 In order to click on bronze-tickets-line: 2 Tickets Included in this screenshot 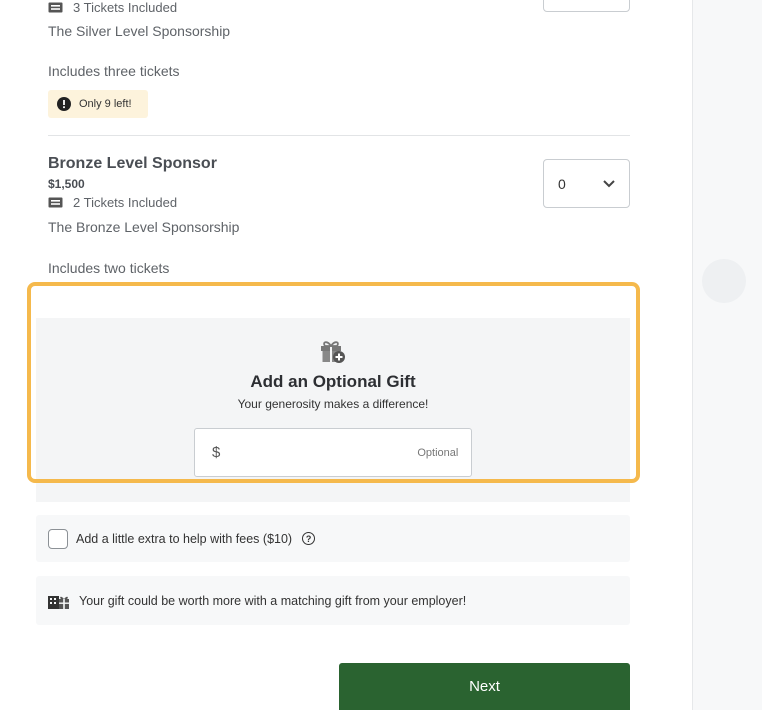, I will do `click(112, 202)`.